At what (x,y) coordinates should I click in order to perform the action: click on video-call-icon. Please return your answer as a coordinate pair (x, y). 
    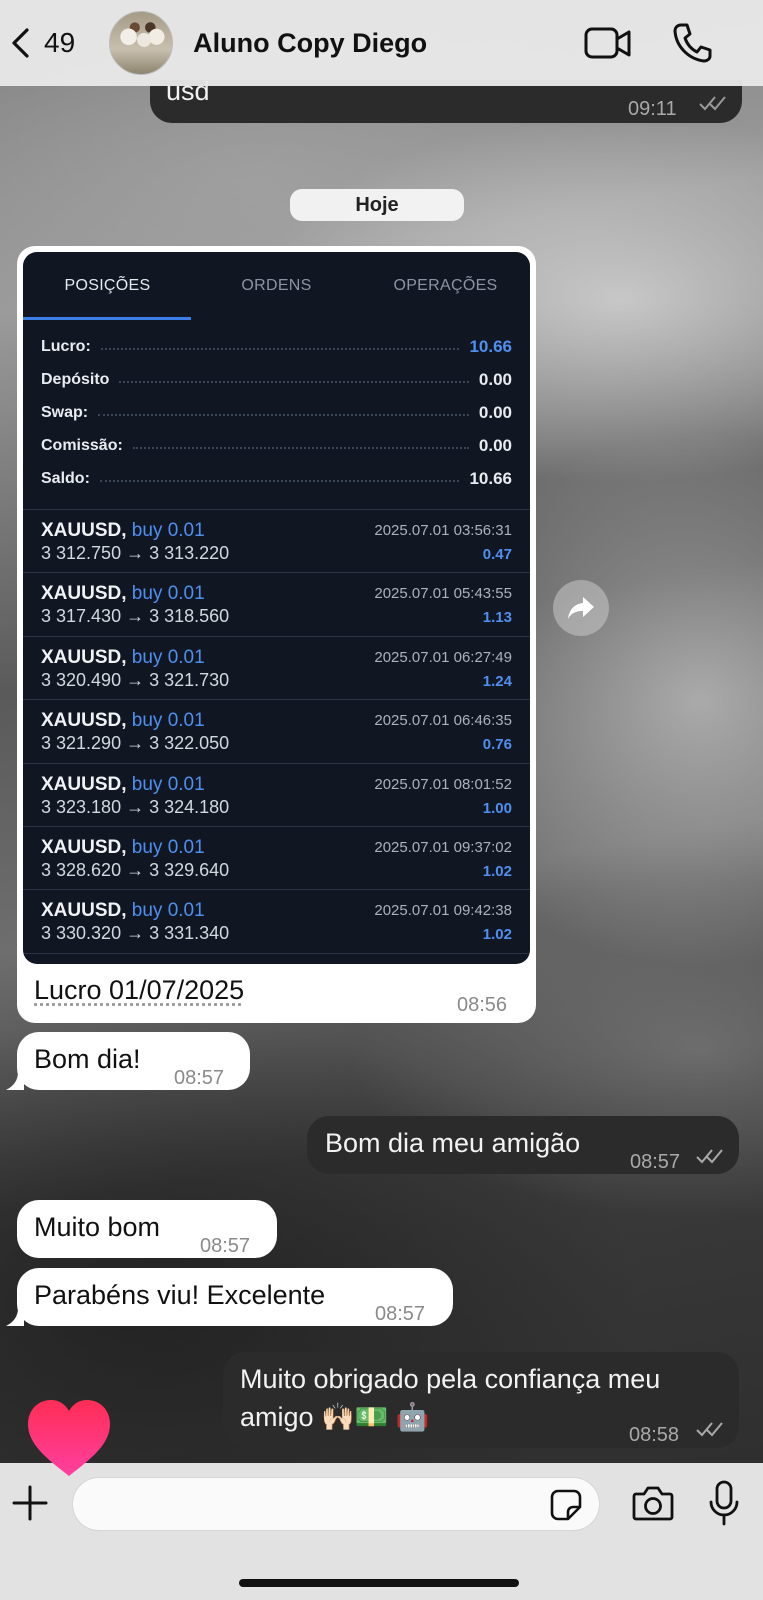
    Looking at the image, I should click on (607, 43).